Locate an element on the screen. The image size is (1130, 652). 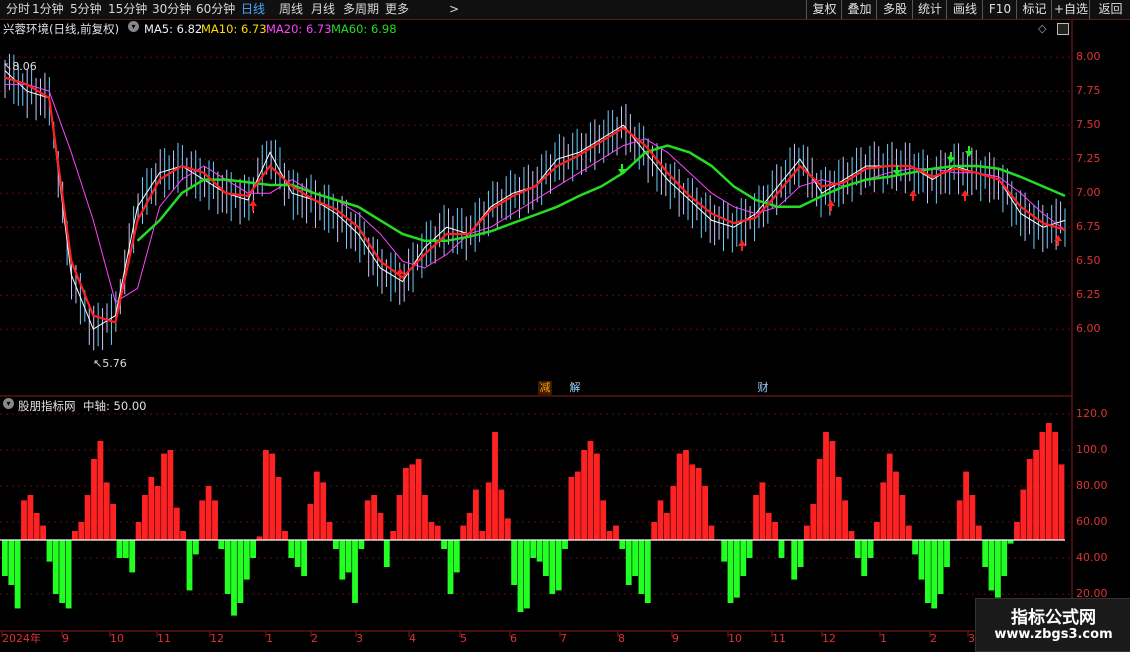
x-tick: 7 is located at coordinates (563, 638).